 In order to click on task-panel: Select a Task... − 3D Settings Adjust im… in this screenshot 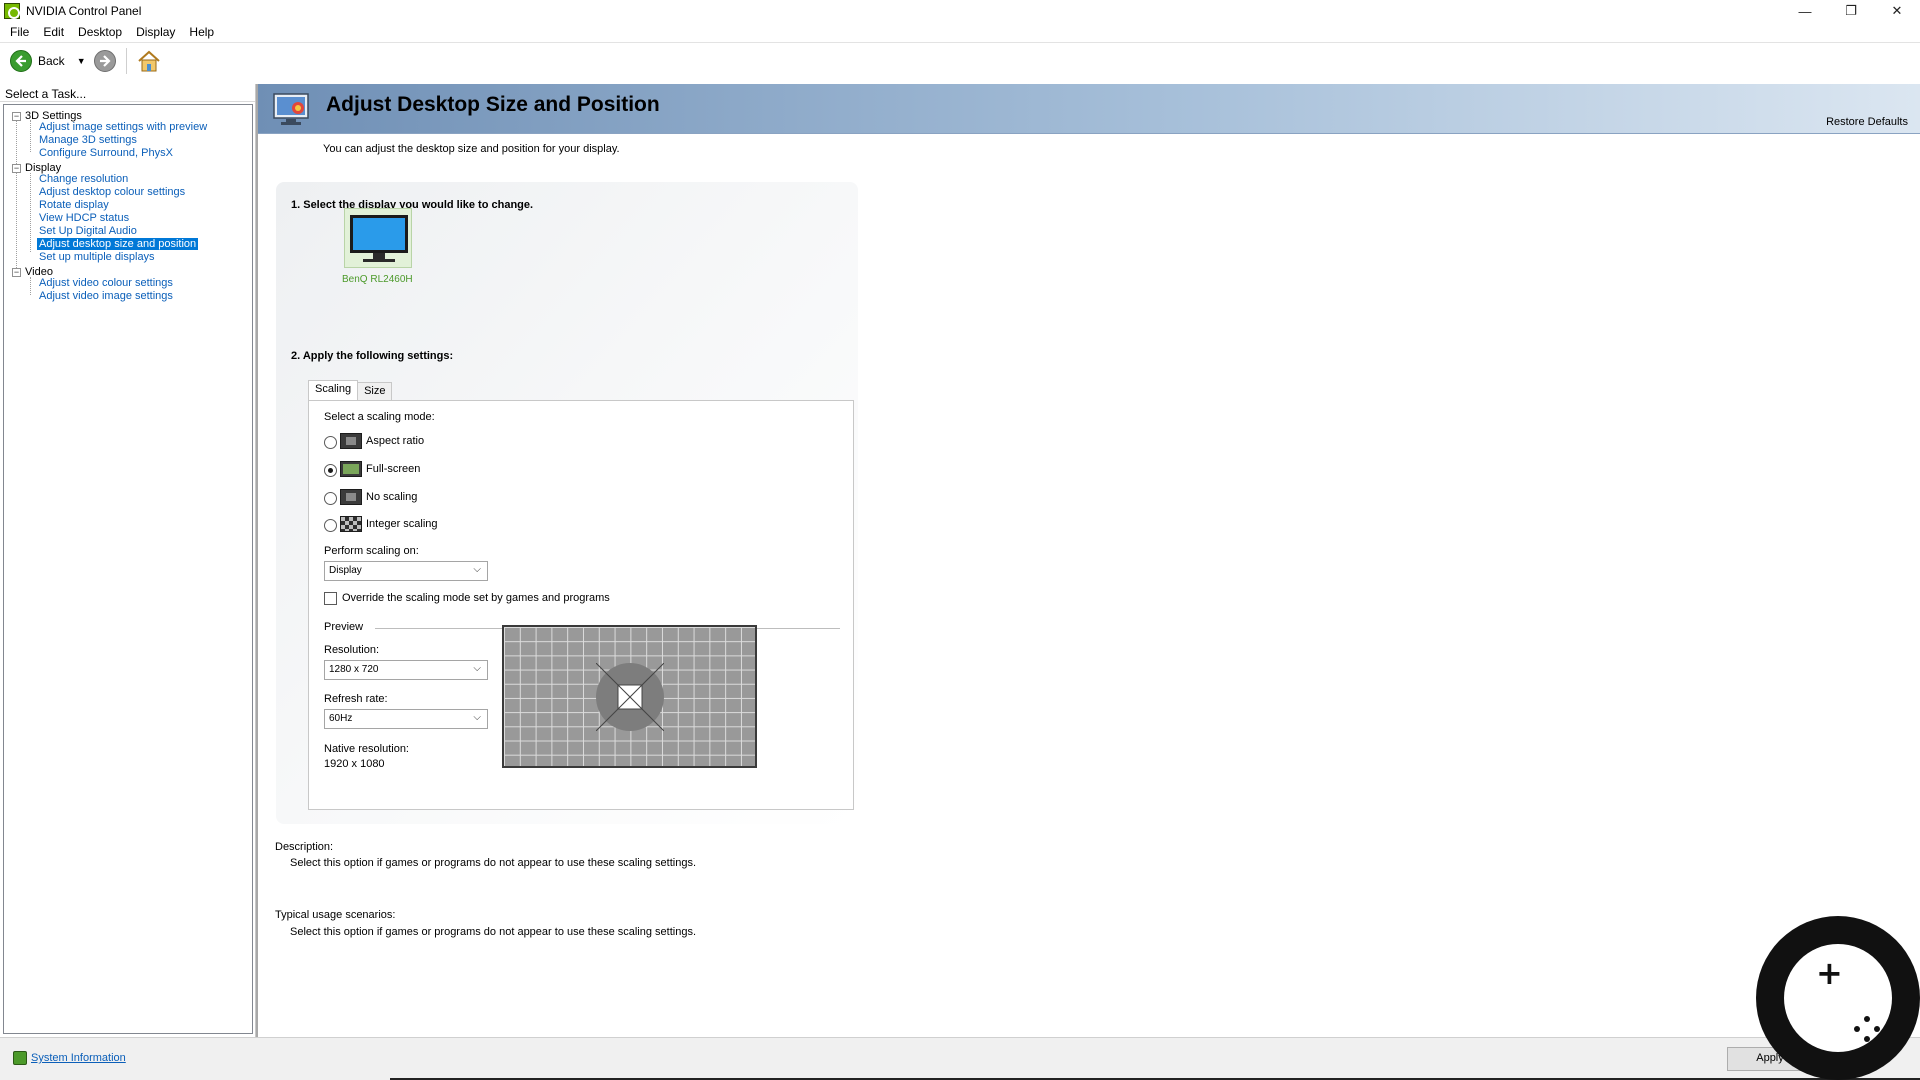, I will do `click(128, 560)`.